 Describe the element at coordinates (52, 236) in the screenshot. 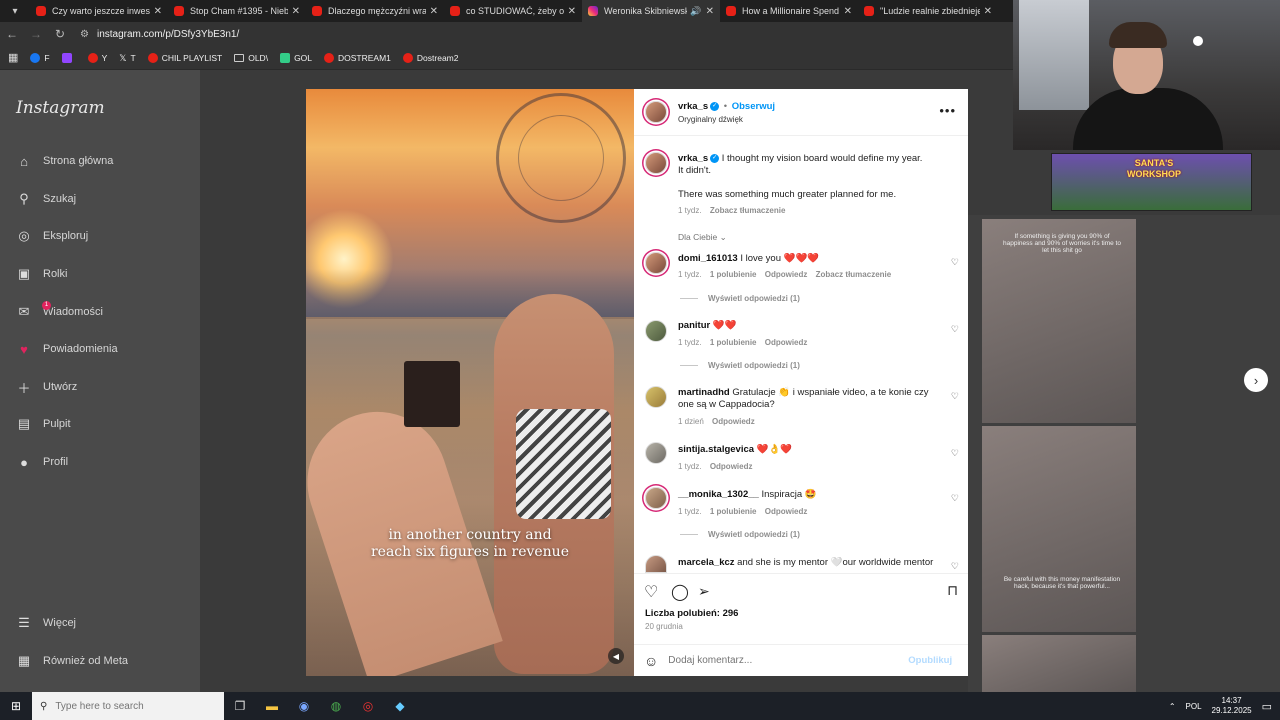

I see `sidebar-item-explore: ◎ Eksploruj` at that location.